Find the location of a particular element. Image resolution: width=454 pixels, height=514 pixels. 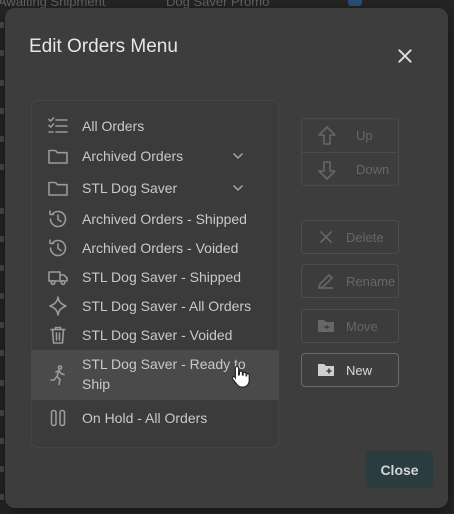

trash-icon is located at coordinates (58, 335).